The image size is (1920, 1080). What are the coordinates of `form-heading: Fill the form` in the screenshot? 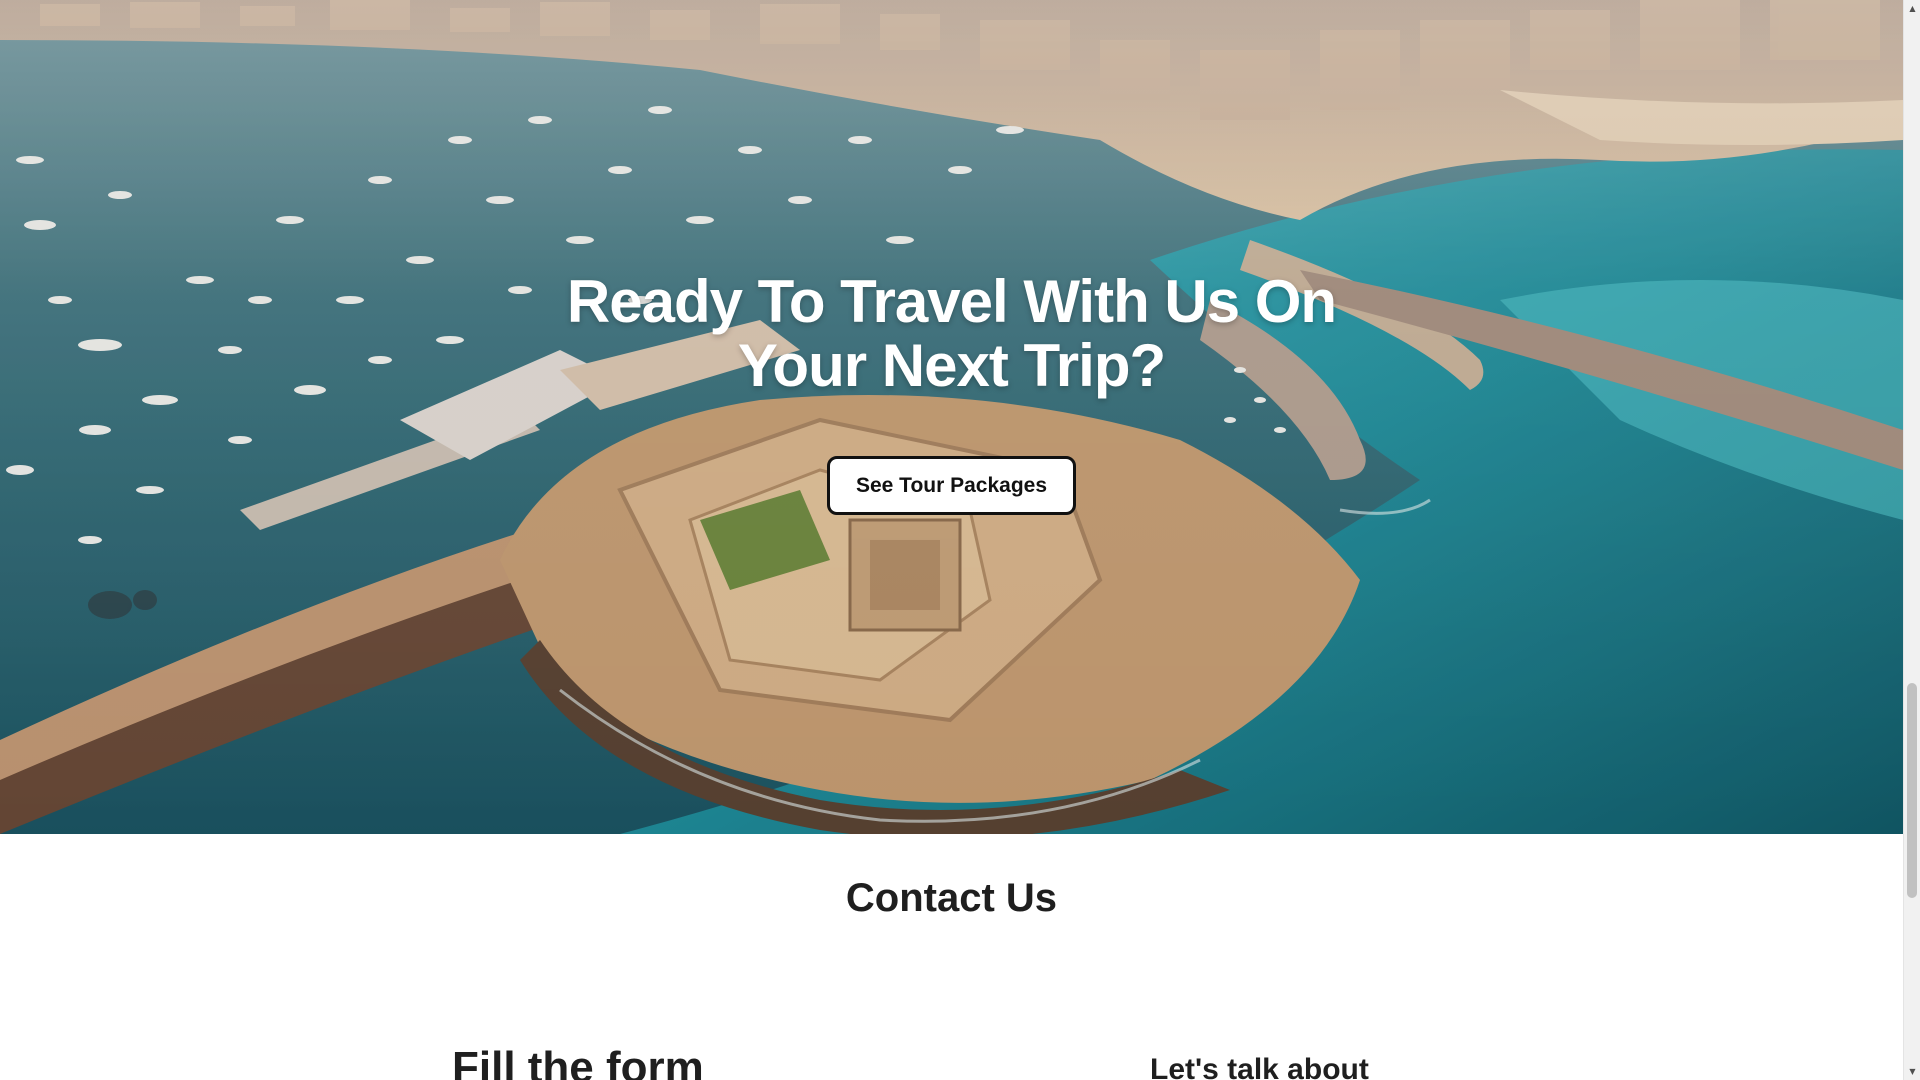 It's located at (578, 1061).